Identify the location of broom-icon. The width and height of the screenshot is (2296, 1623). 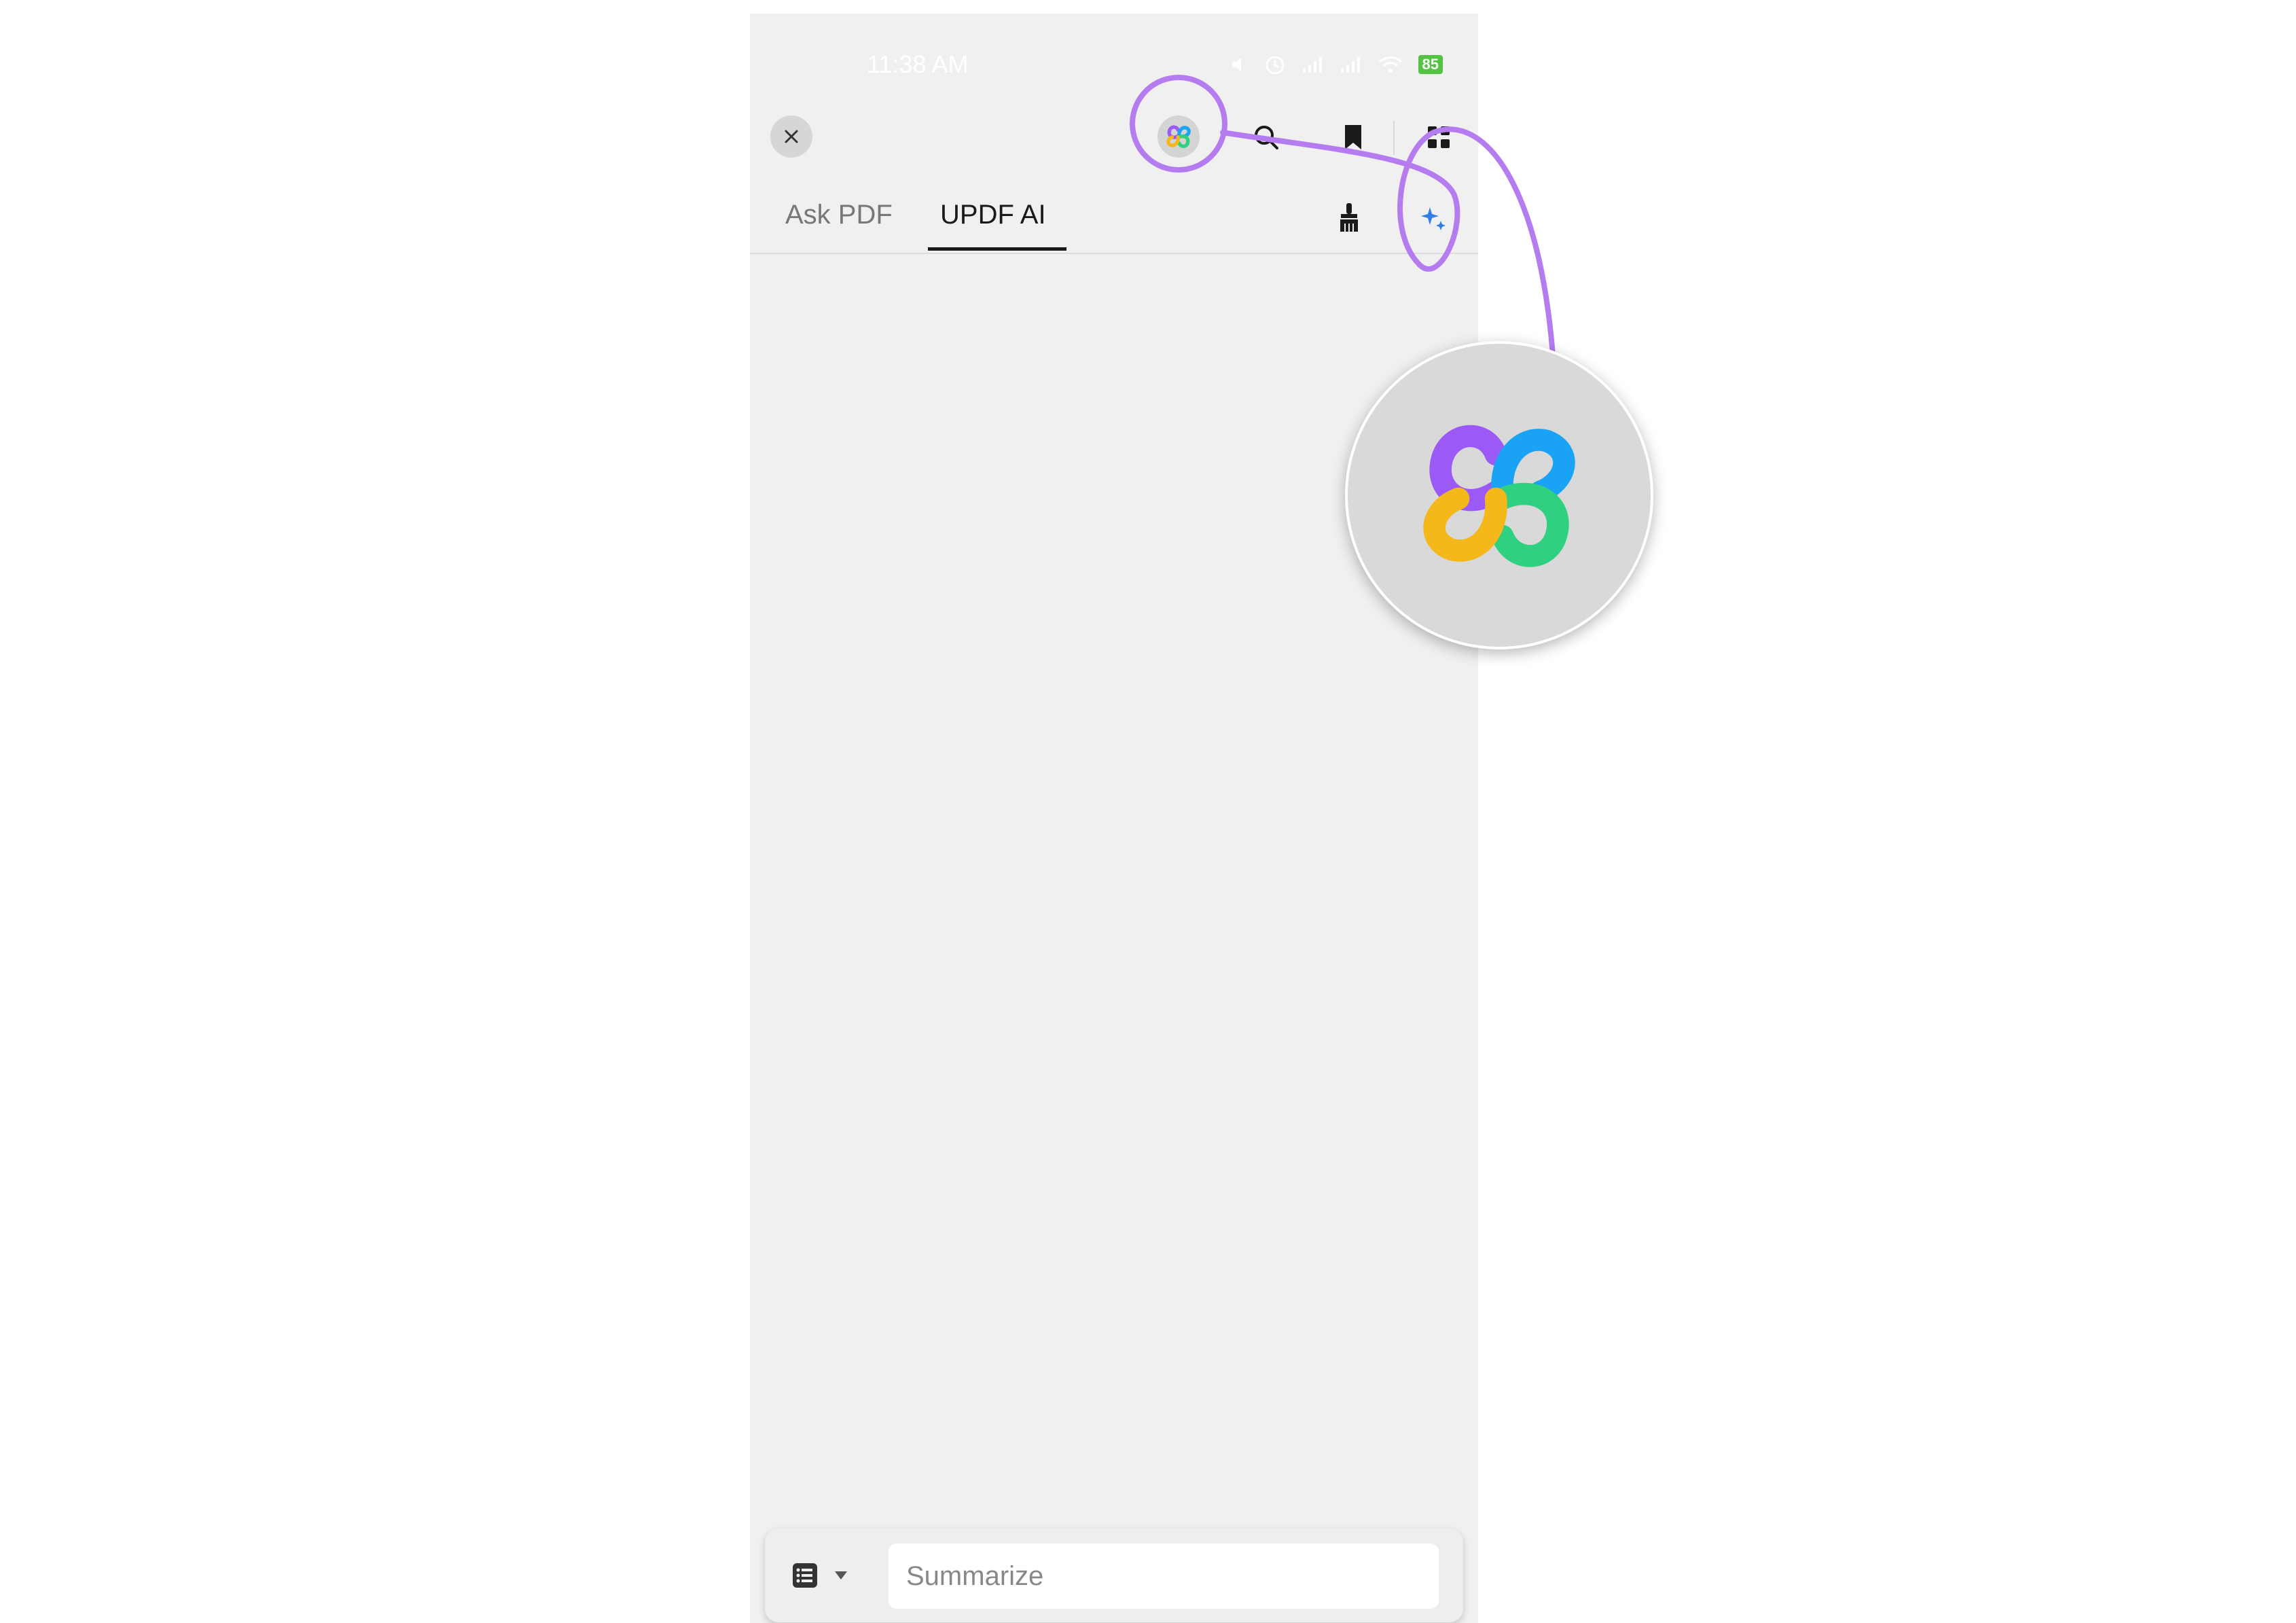
(1349, 217).